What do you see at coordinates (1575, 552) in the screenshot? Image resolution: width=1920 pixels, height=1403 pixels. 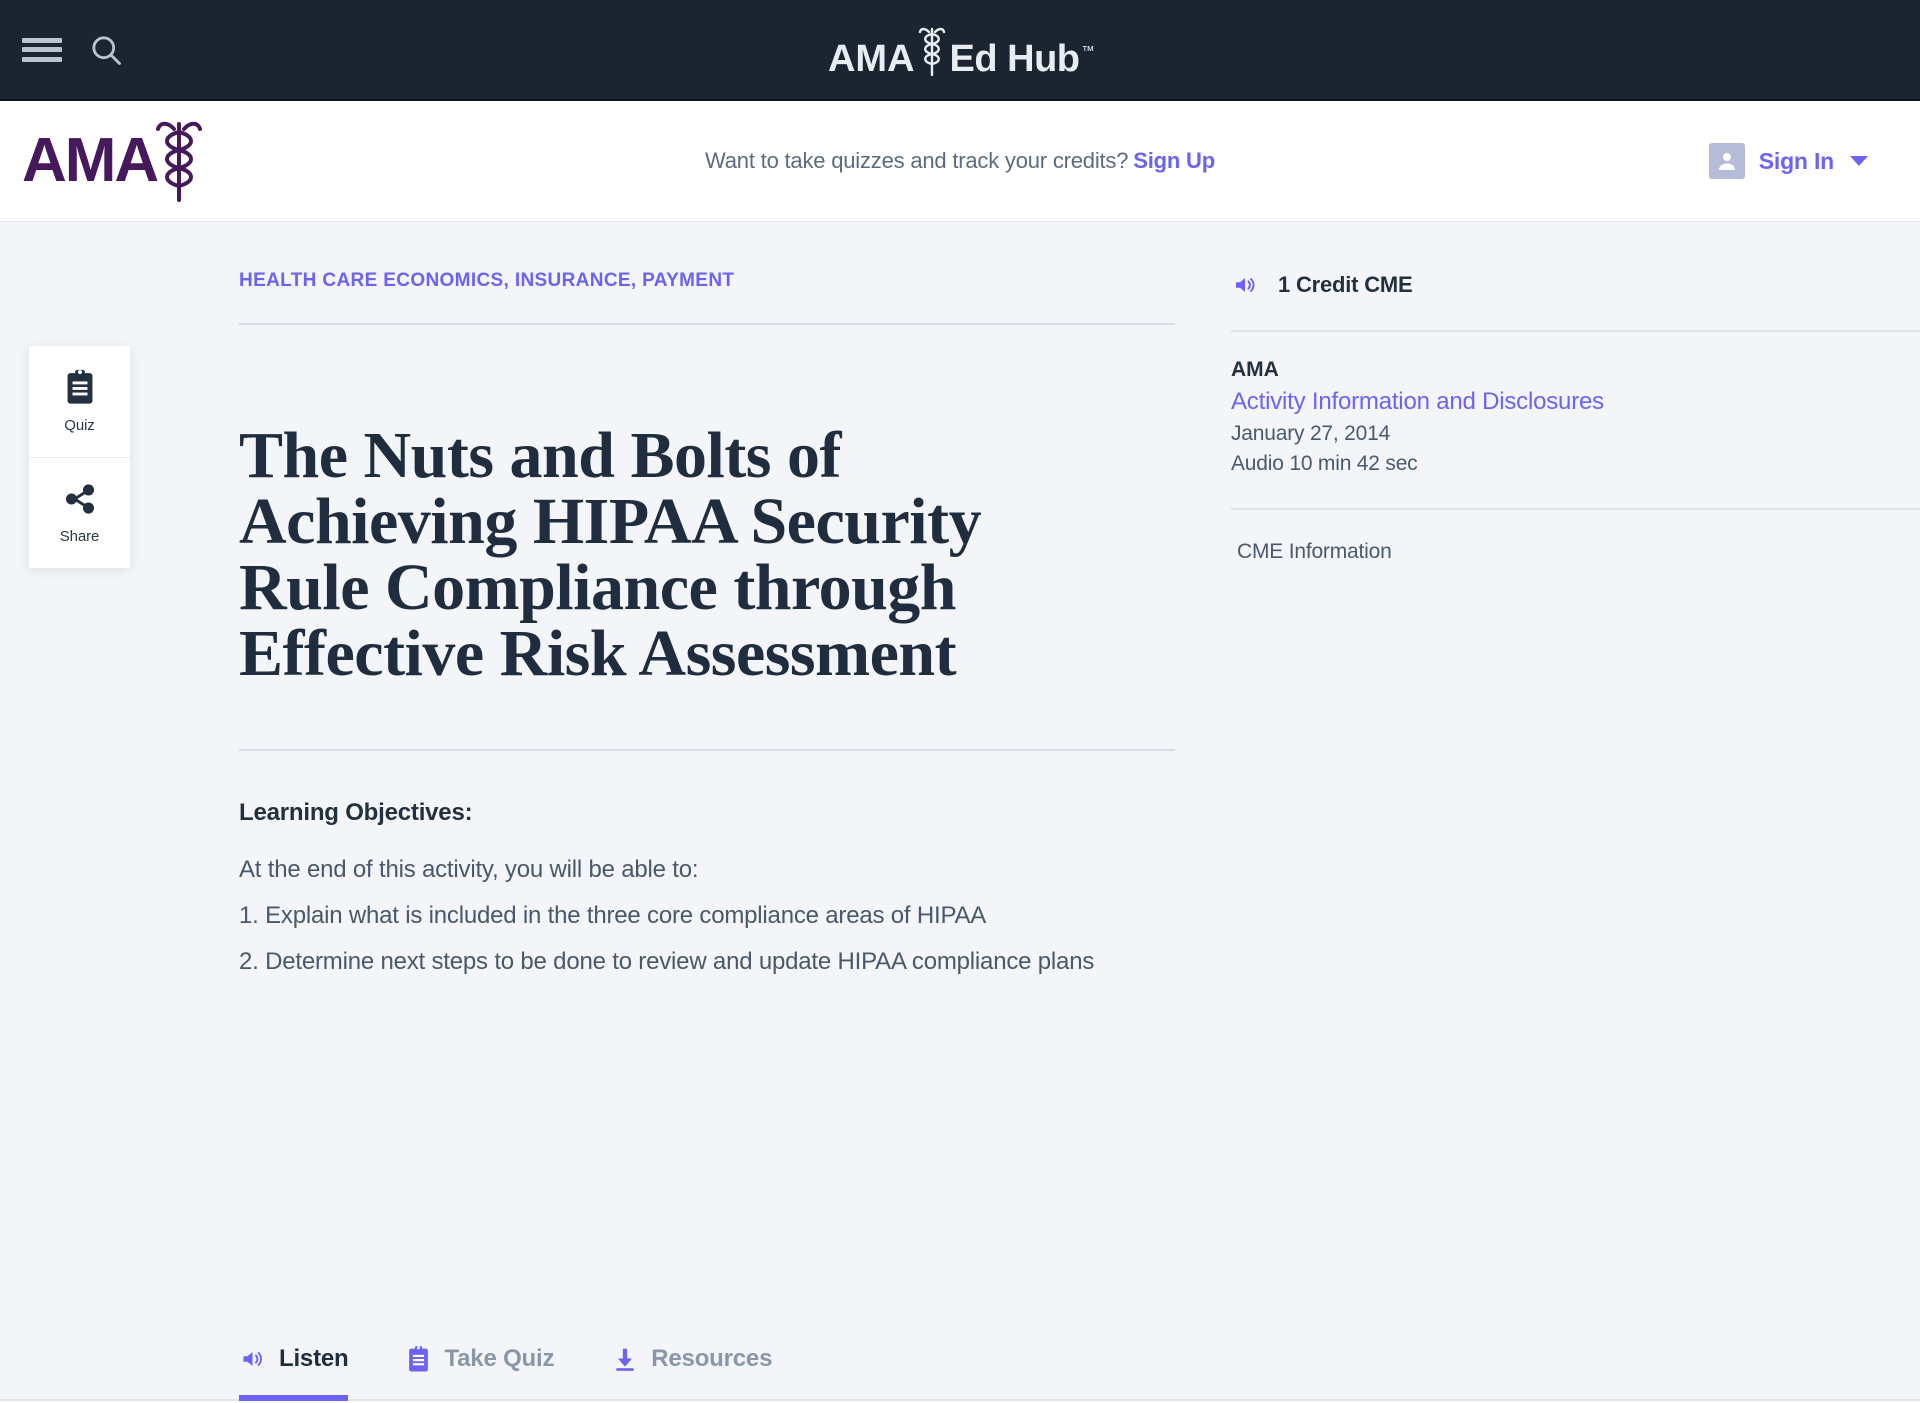 I see `cme-information-link: CME Information` at bounding box center [1575, 552].